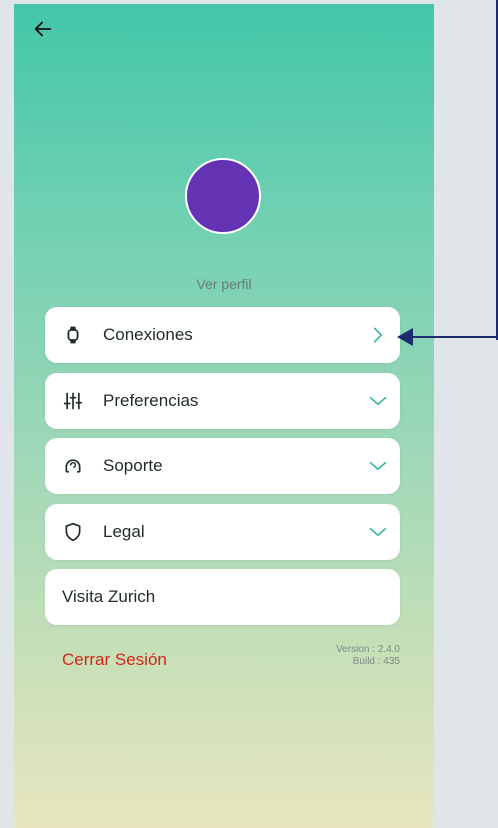 Image resolution: width=498 pixels, height=828 pixels. What do you see at coordinates (223, 196) in the screenshot?
I see `avatar` at bounding box center [223, 196].